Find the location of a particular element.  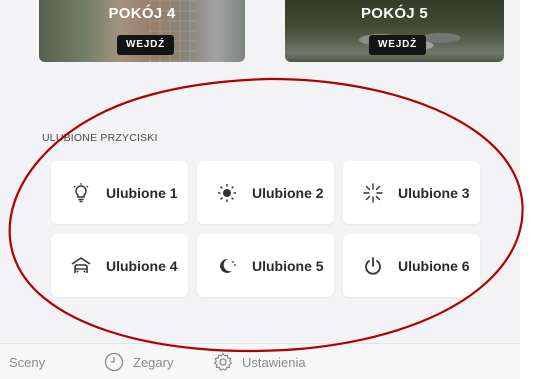

favorite-button-2: Ulubione 2 is located at coordinates (265, 192).